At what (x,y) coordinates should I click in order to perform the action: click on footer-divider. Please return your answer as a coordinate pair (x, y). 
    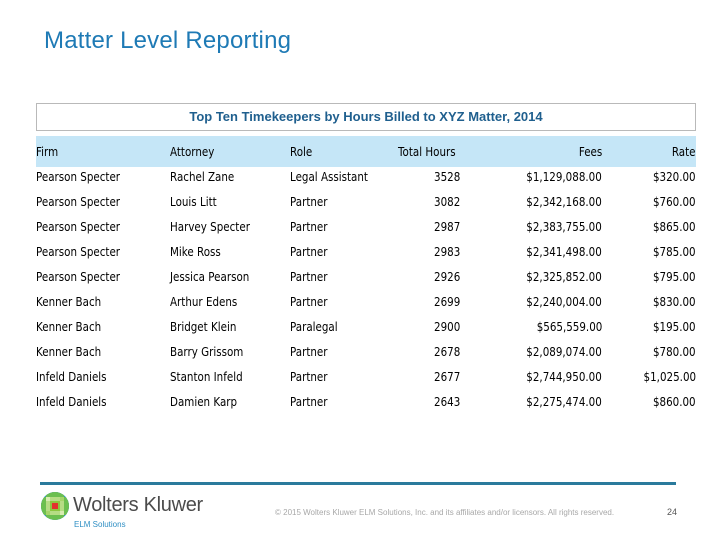
    Looking at the image, I should click on (358, 483).